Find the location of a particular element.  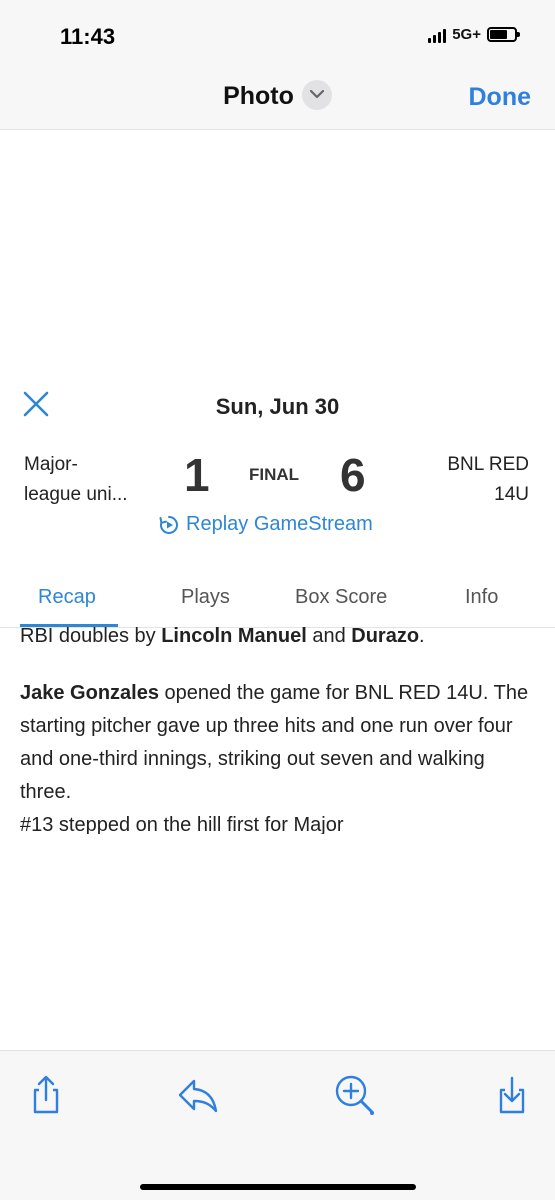

replay-icon is located at coordinates (168, 524).